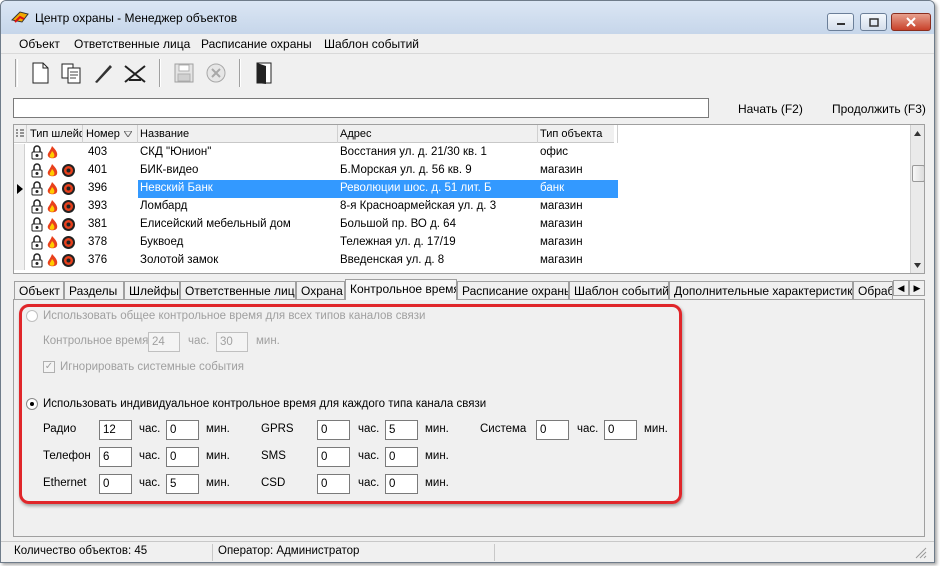  What do you see at coordinates (268, 341) in the screenshot?
I see `minutes-unit-label: мин.` at bounding box center [268, 341].